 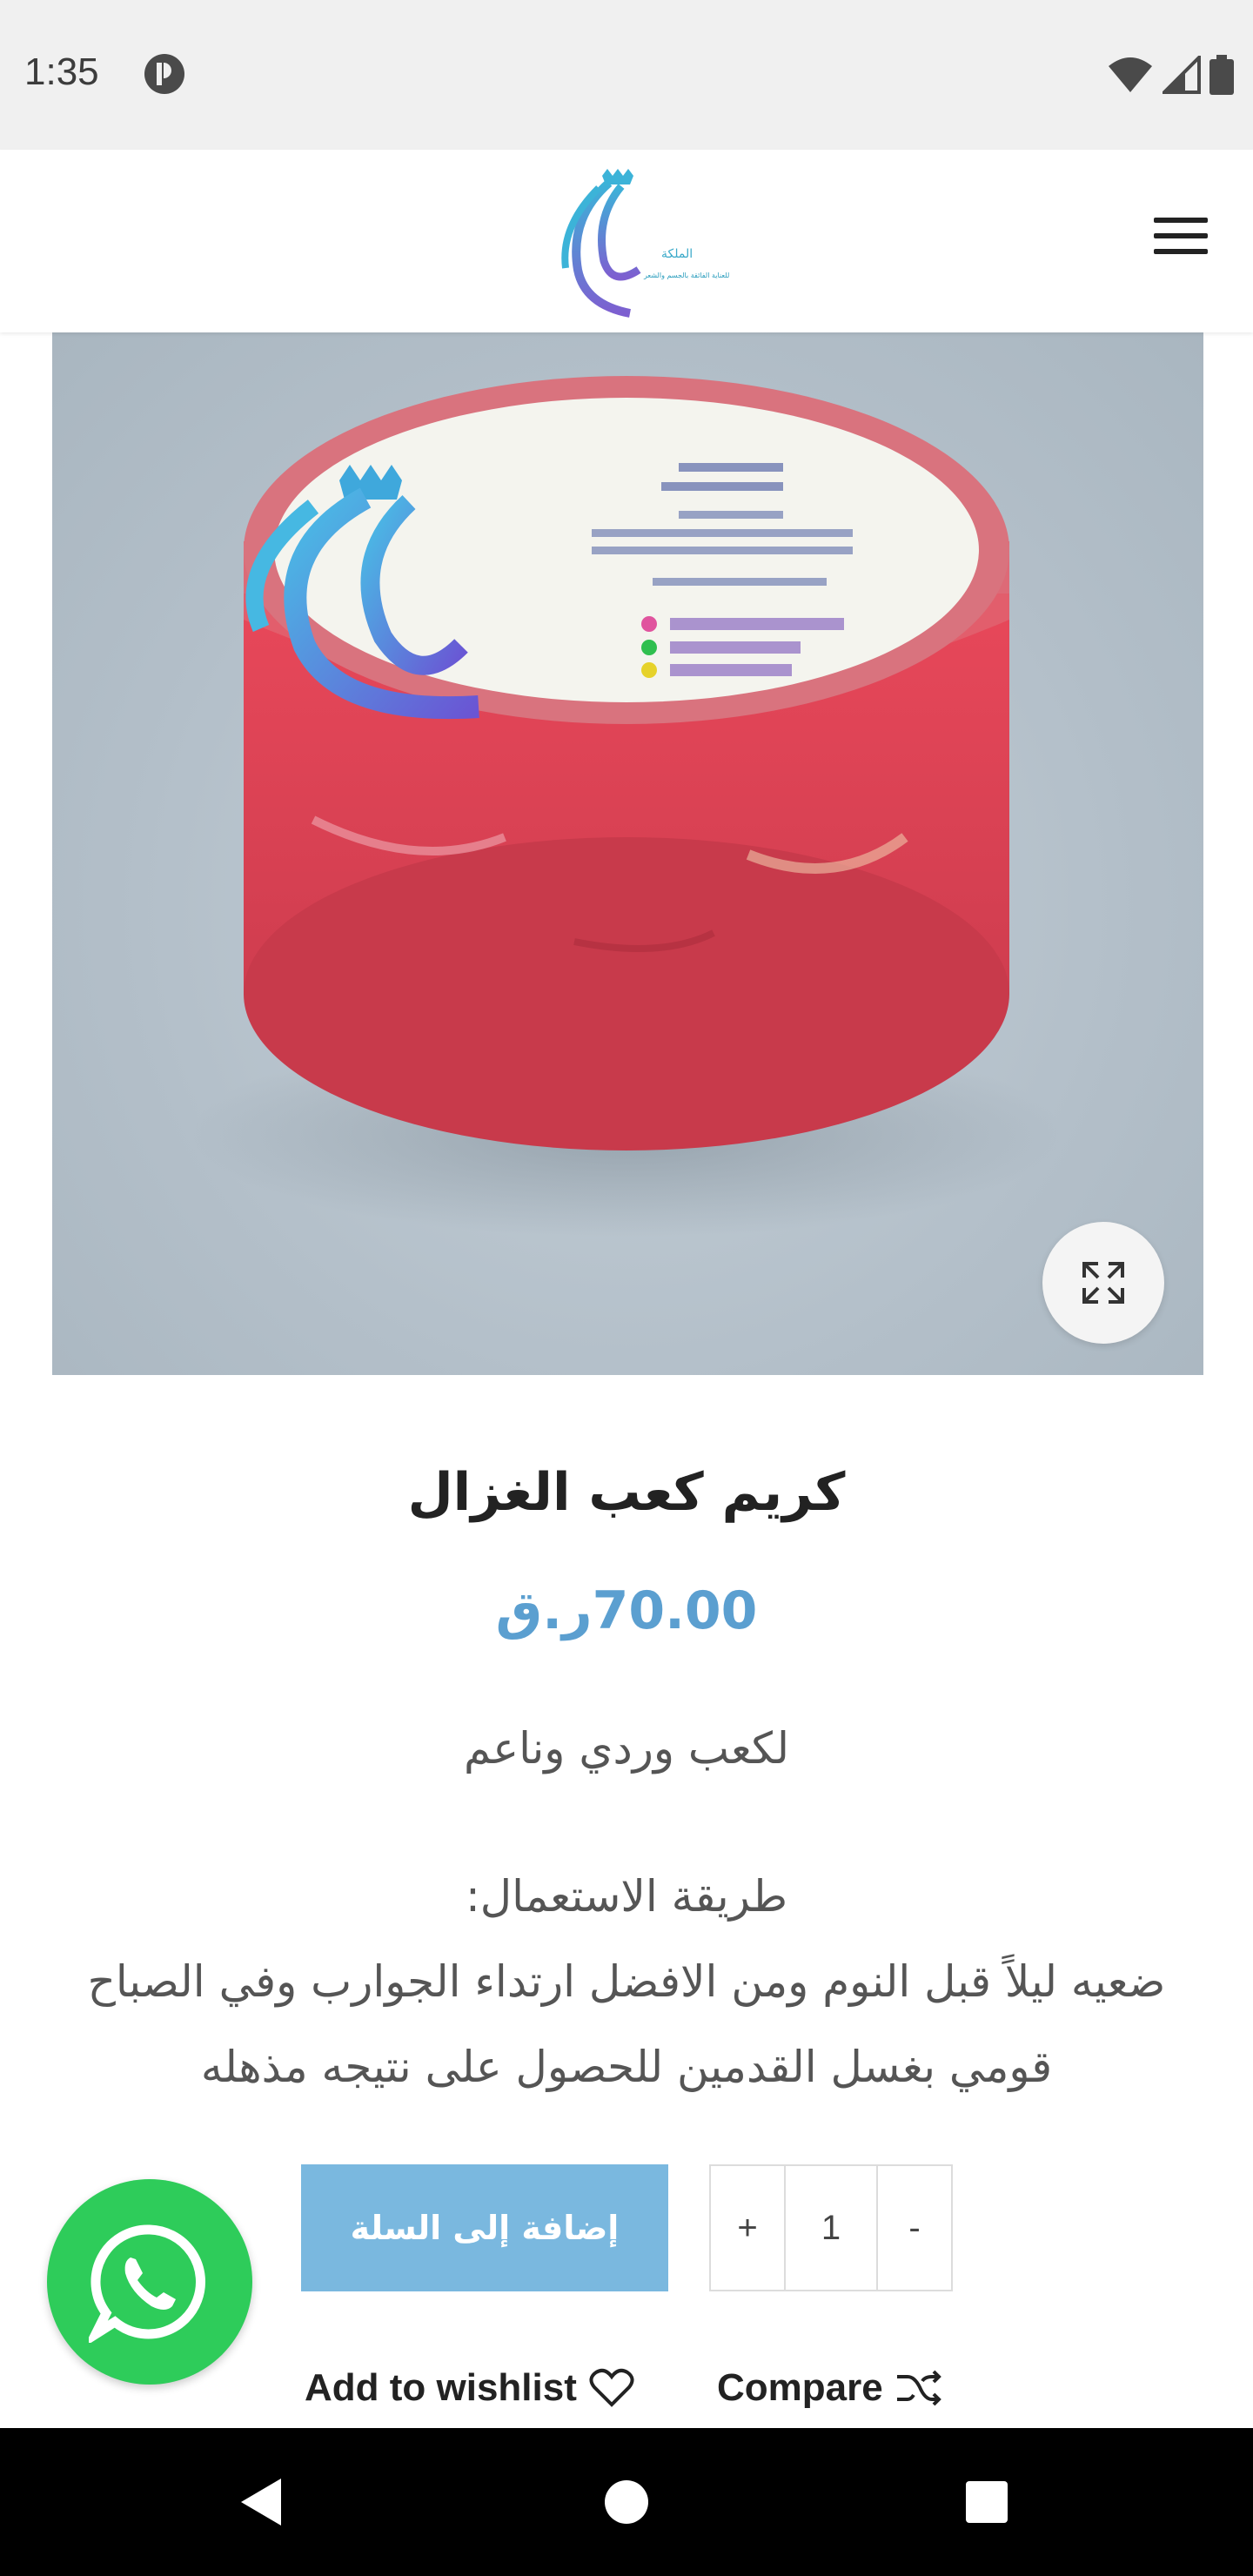 What do you see at coordinates (626, 1897) in the screenshot?
I see `usage-title: طريقة الاستعمال:` at bounding box center [626, 1897].